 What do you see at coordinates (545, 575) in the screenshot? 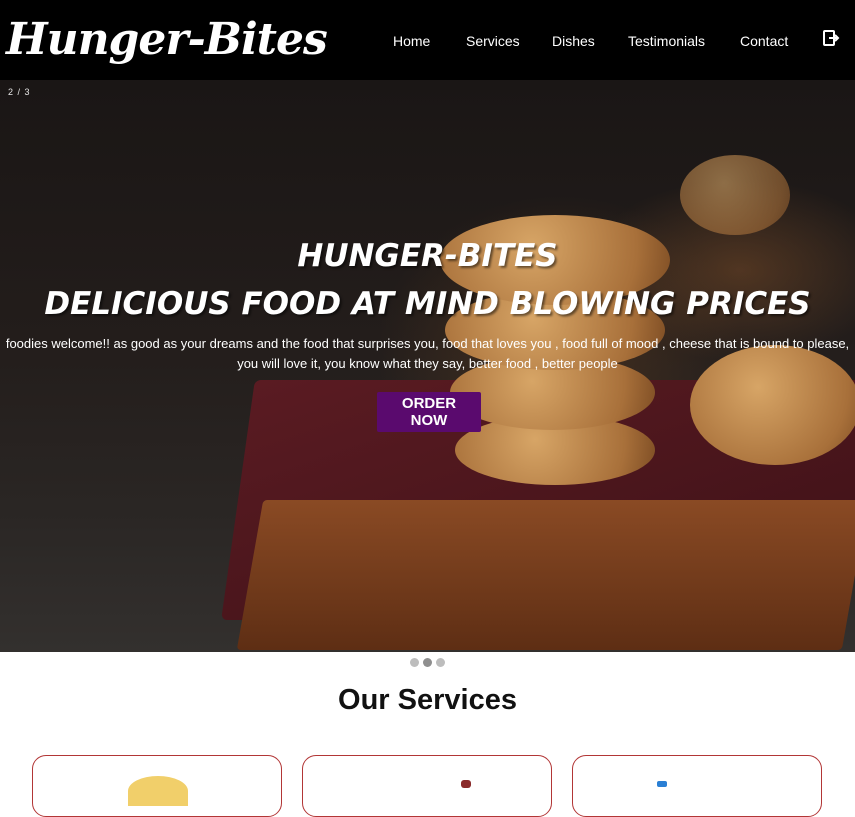
I see `hero-background-board` at bounding box center [545, 575].